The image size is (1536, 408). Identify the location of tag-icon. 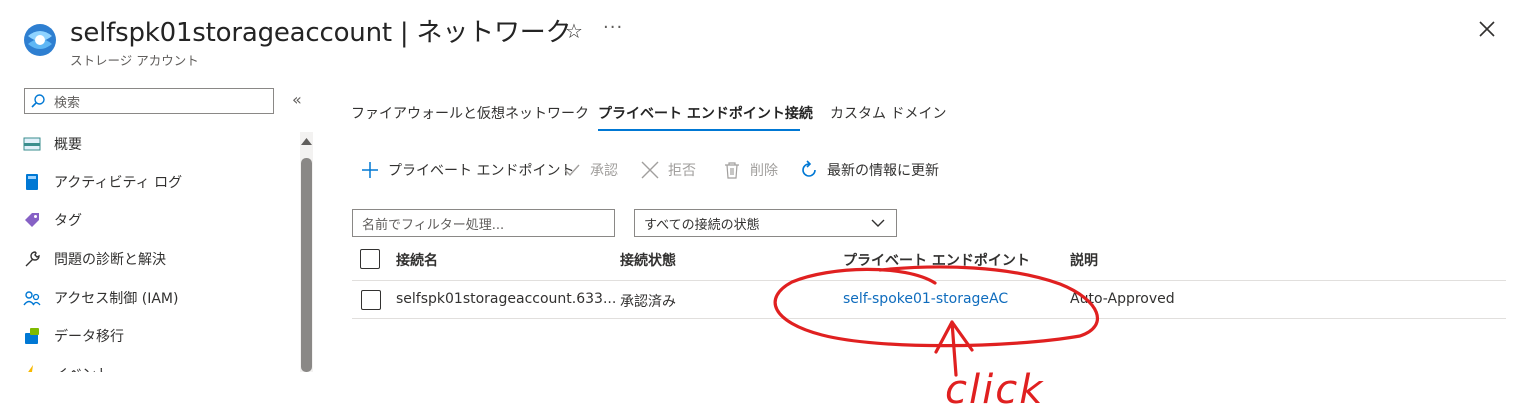
(32, 220).